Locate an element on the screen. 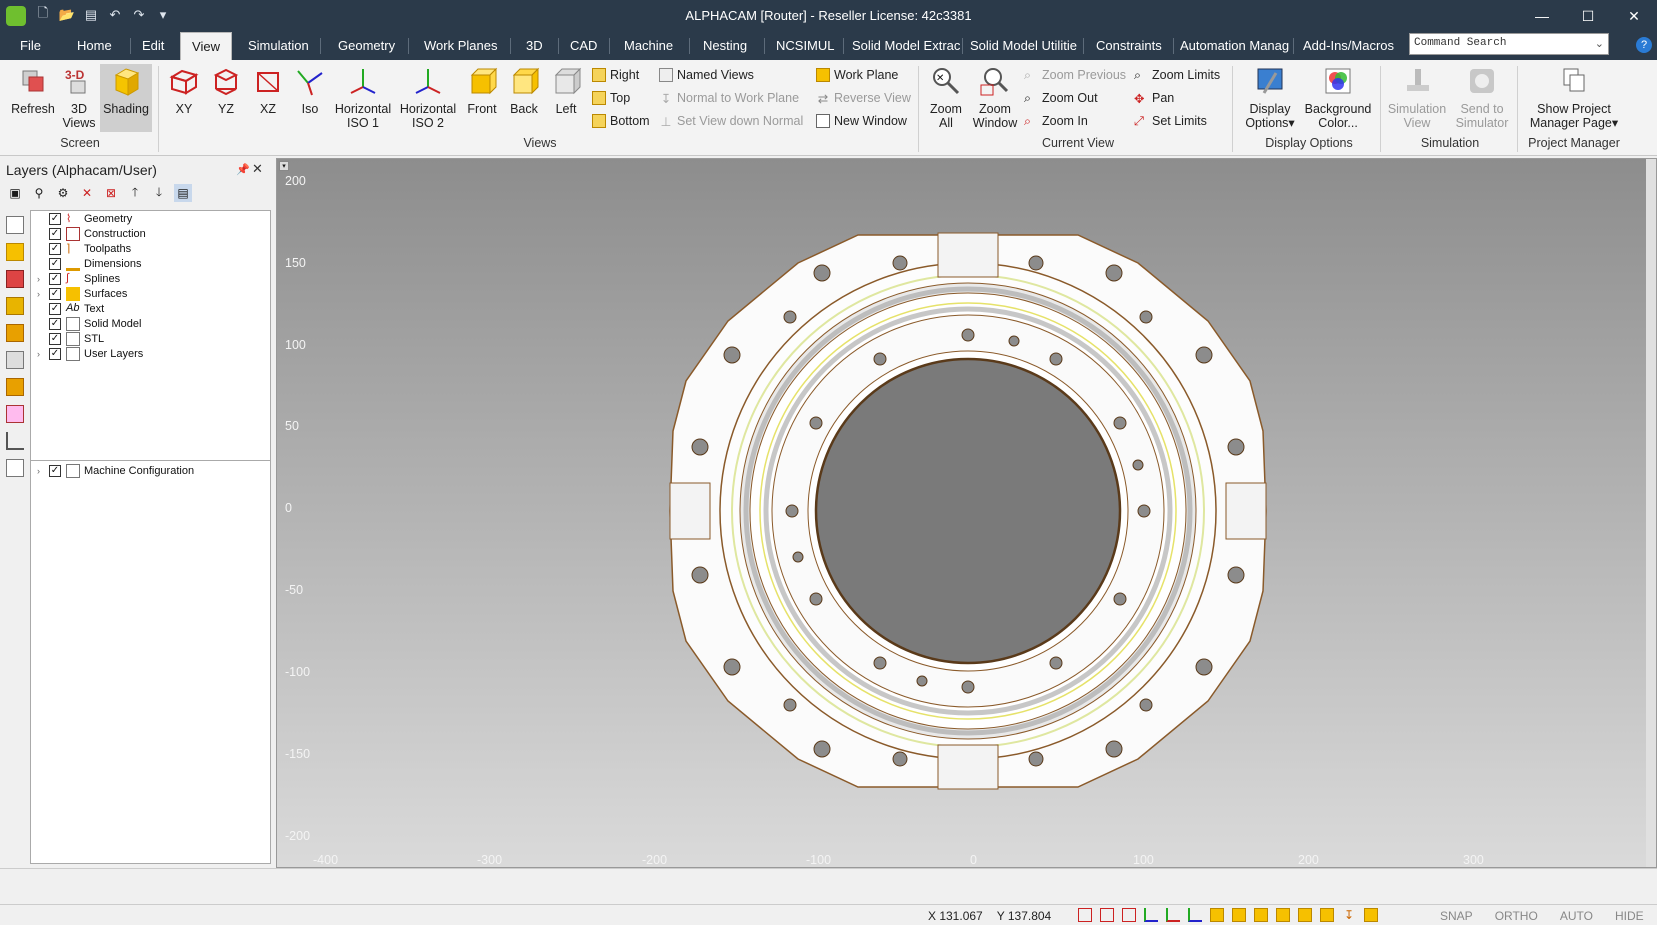 The height and width of the screenshot is (925, 1657). tree-item: ✓ Solid Model is located at coordinates (89, 324).